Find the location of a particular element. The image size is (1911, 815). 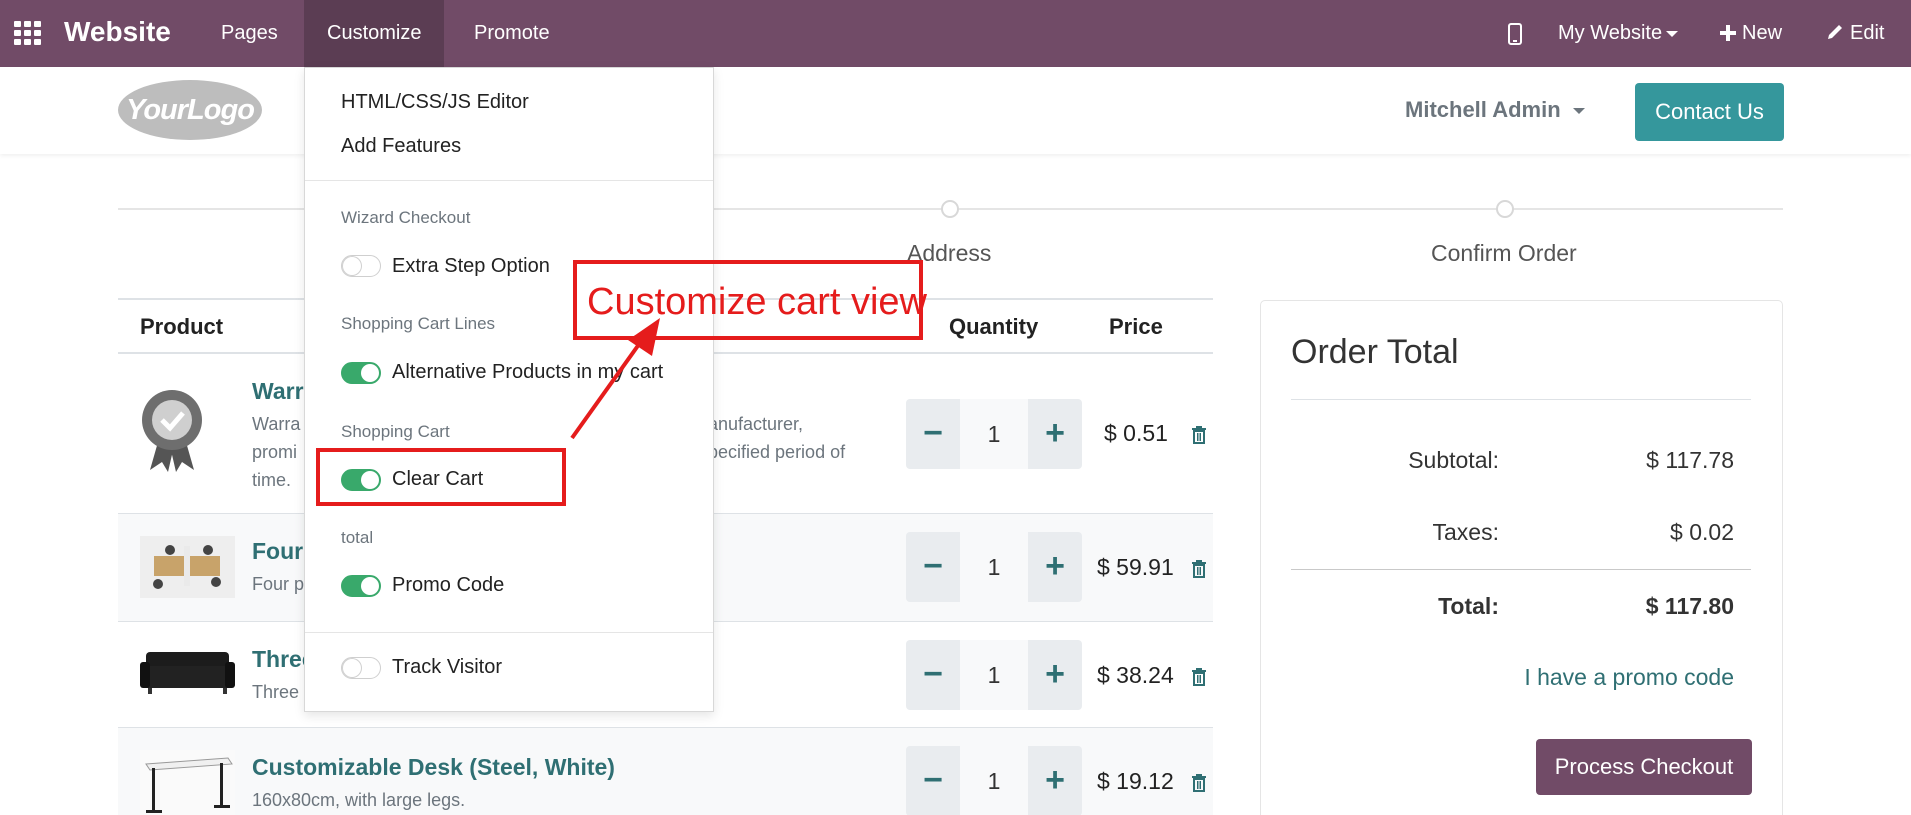

product-description: Four p is located at coordinates (278, 584).